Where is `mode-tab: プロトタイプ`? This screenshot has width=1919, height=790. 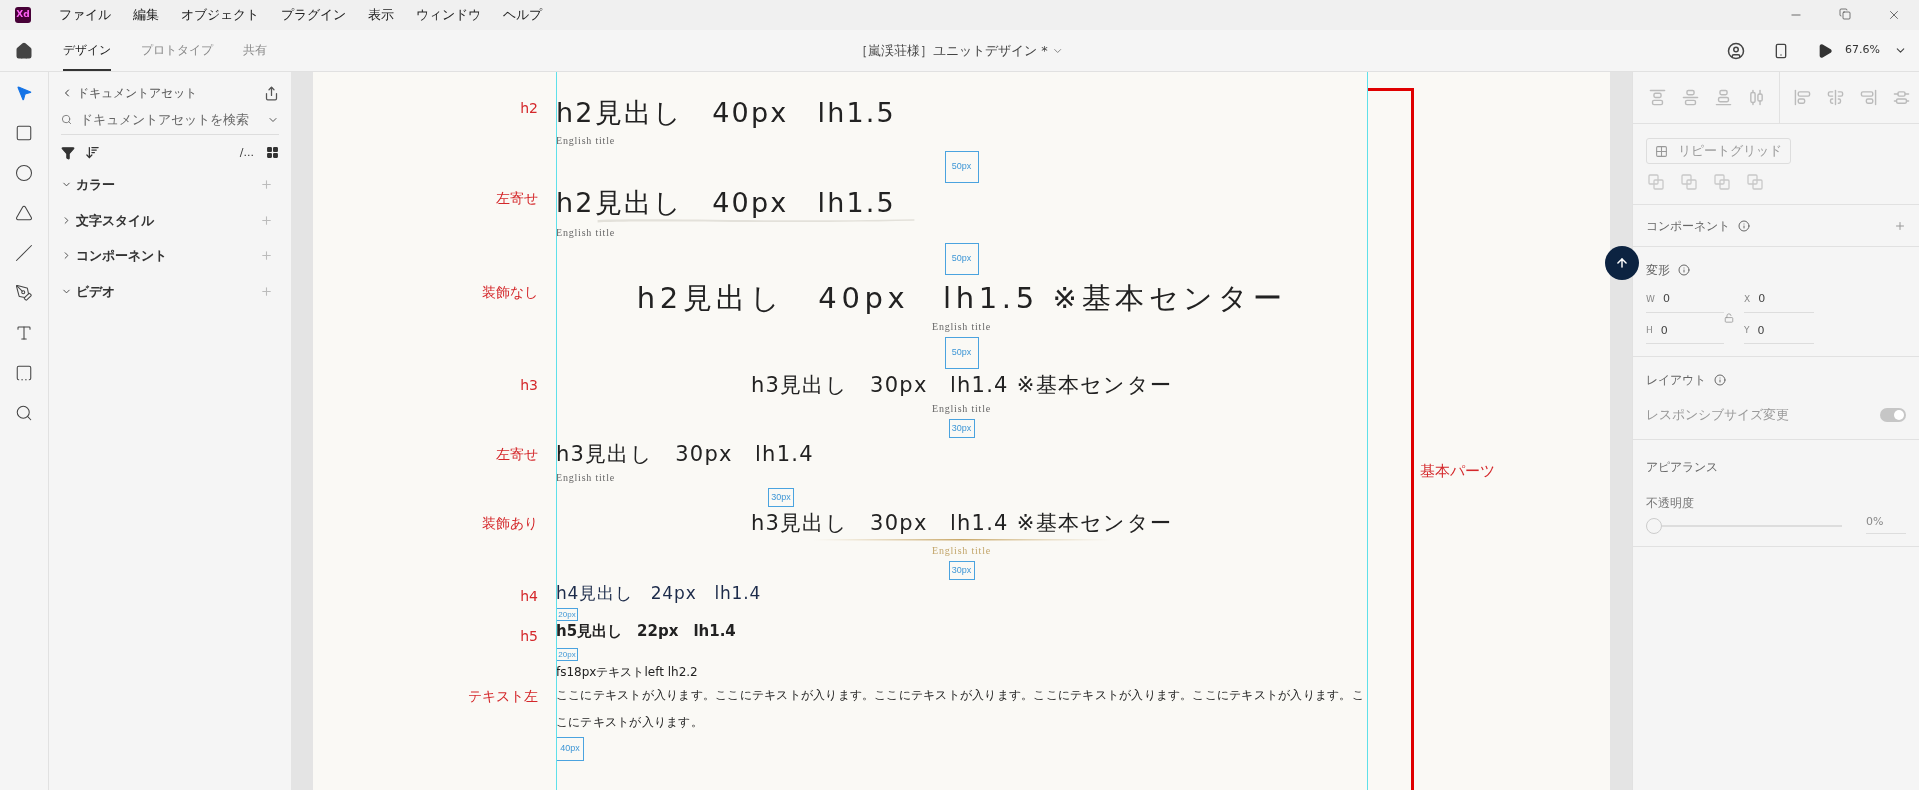 mode-tab: プロトタイプ is located at coordinates (177, 50).